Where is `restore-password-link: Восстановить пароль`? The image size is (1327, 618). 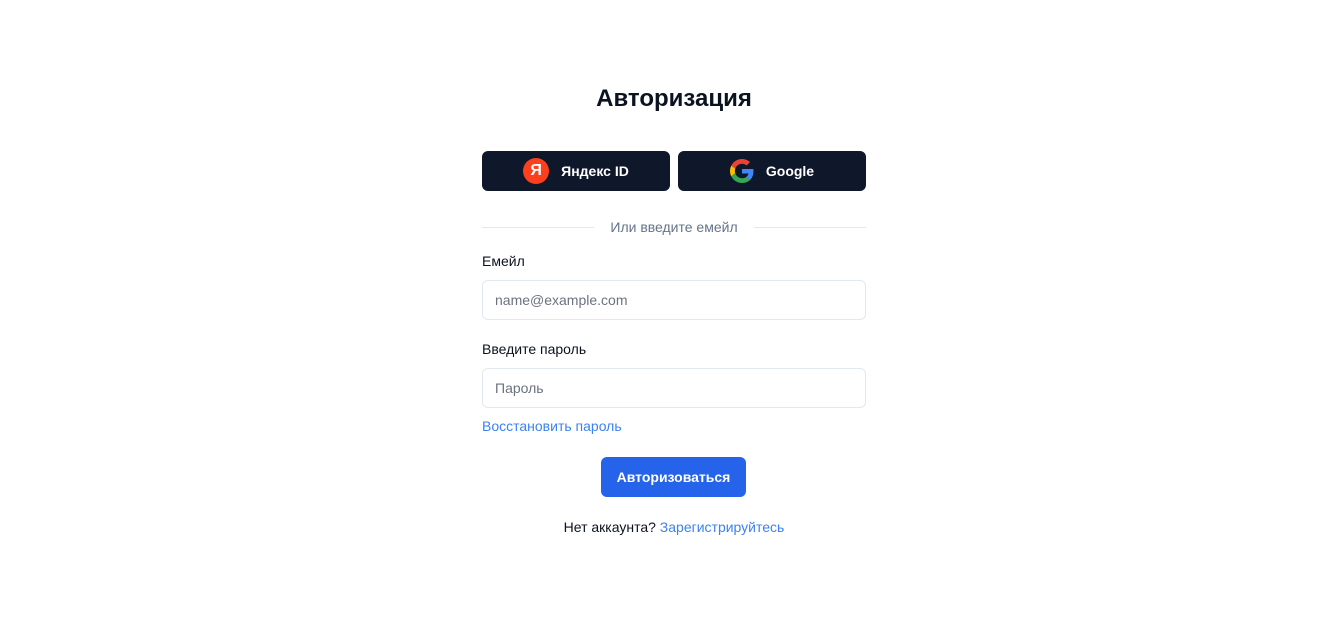
restore-password-link: Восстановить пароль is located at coordinates (552, 426).